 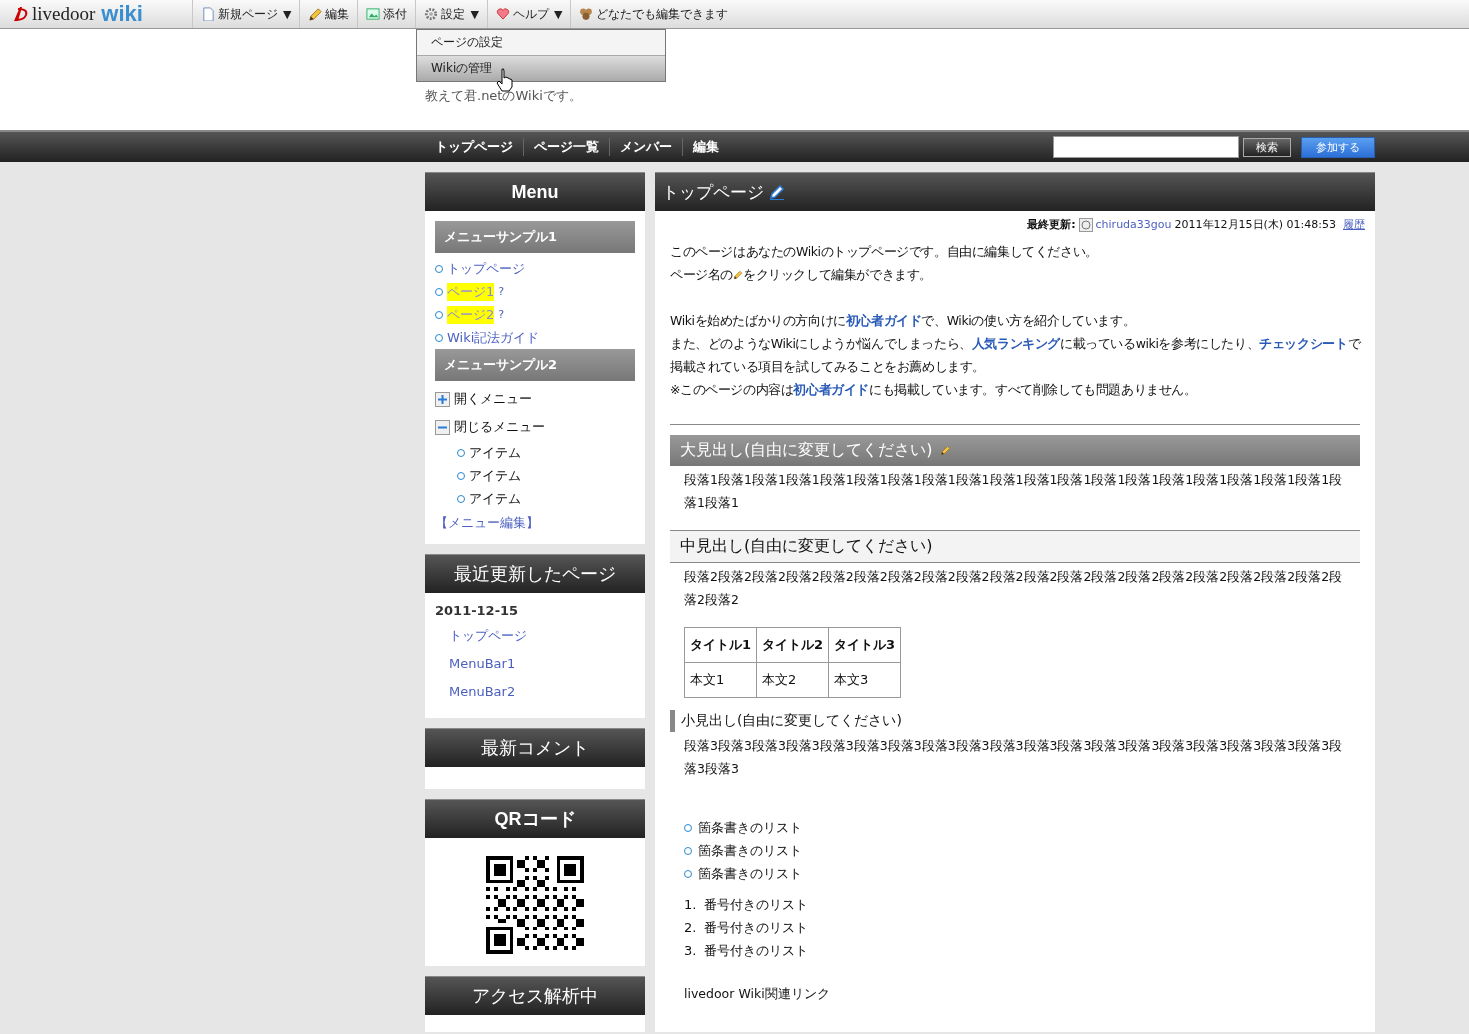 I want to click on paragraph-text: ※このページの内容は初心者ガイドにも掲載しています。すべて削除しても問題ありません。, so click(x=934, y=390).